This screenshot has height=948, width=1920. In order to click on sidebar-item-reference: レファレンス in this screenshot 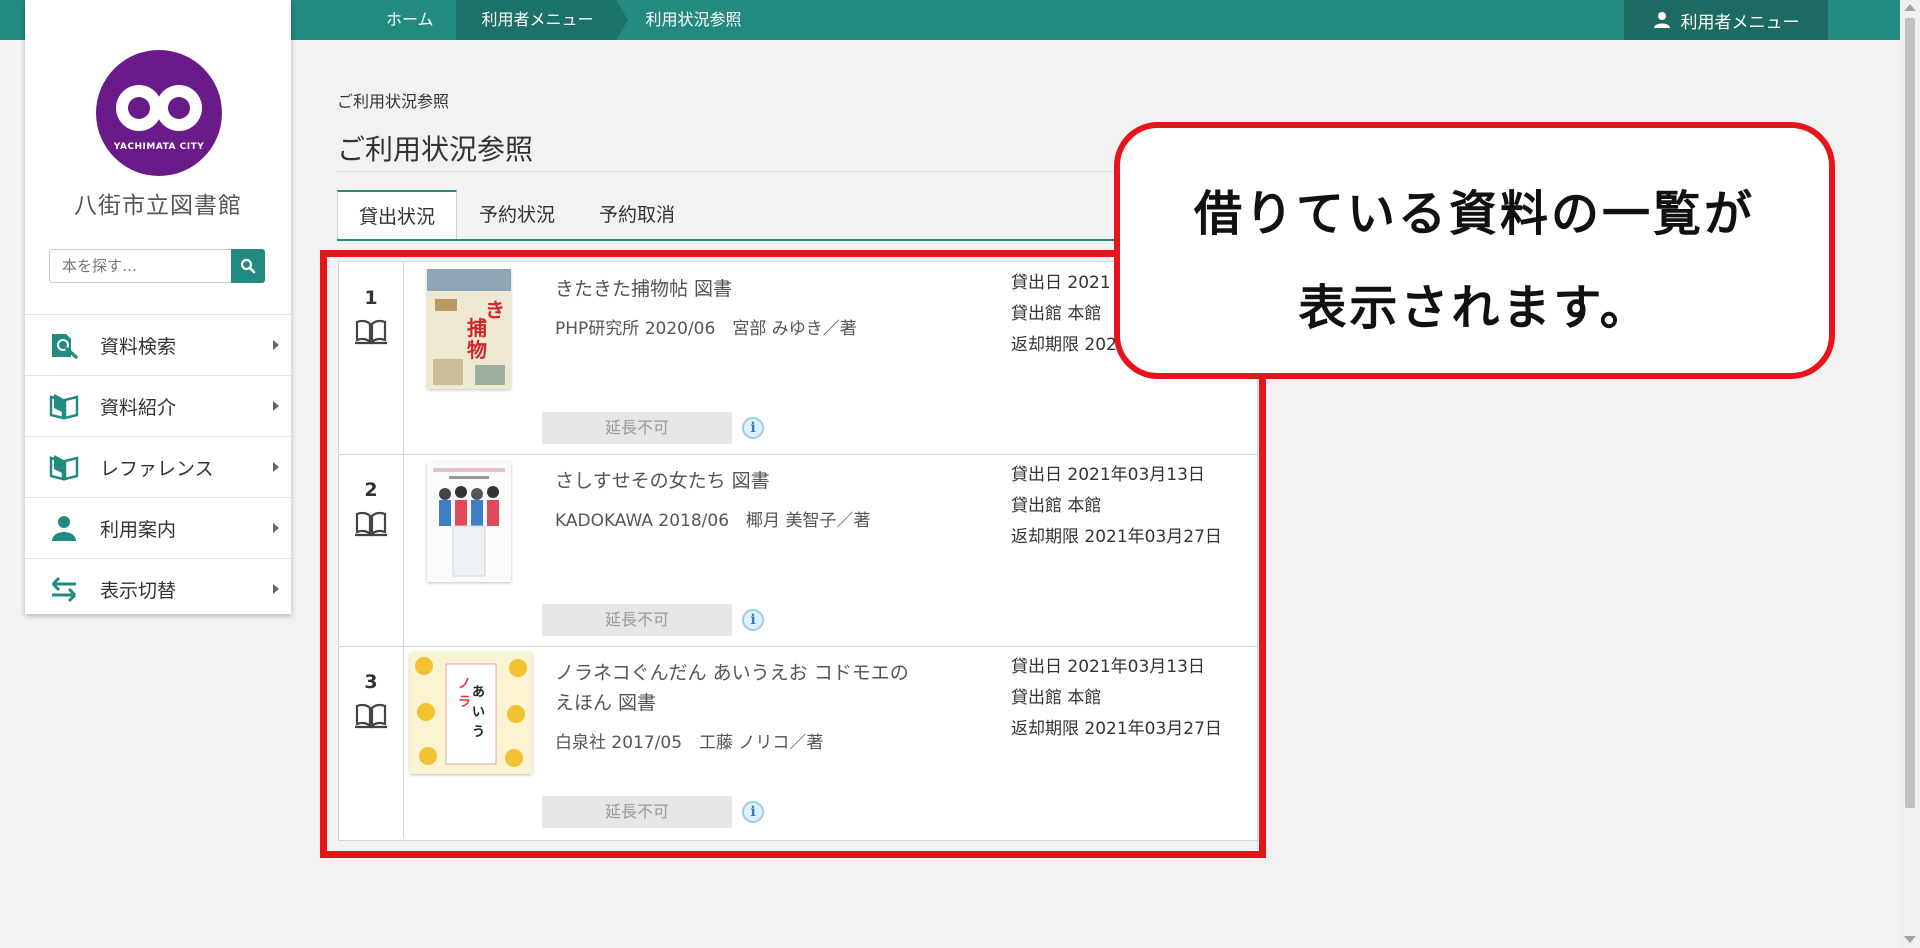, I will do `click(158, 466)`.